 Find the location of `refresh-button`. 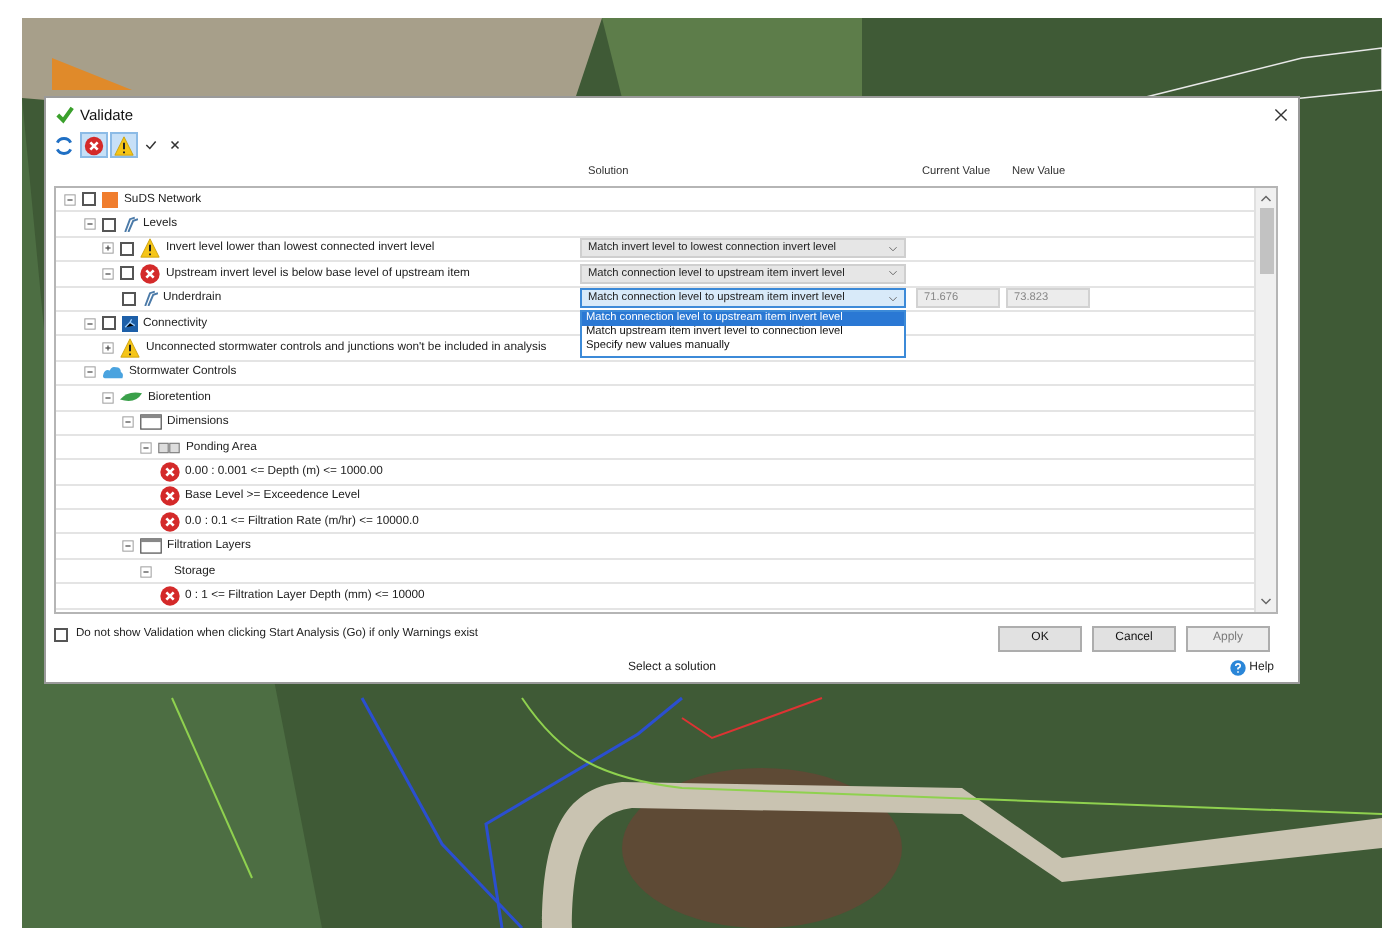

refresh-button is located at coordinates (64, 145).